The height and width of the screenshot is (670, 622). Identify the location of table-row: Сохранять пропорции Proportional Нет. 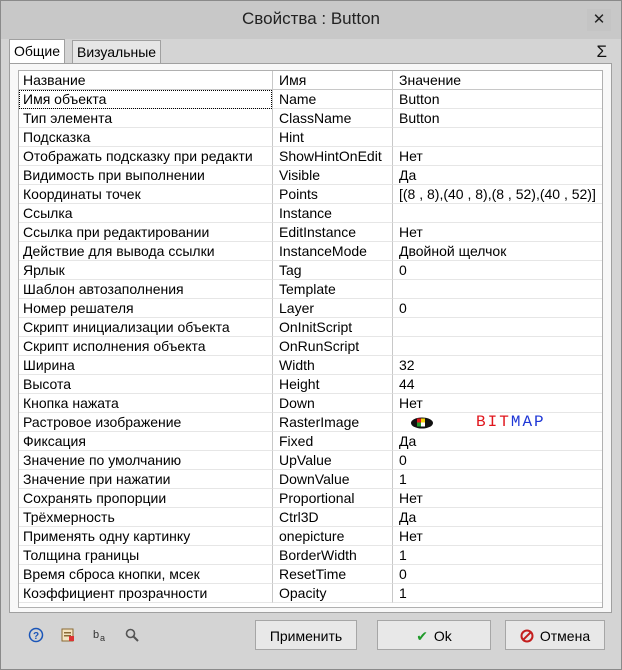
(310, 498).